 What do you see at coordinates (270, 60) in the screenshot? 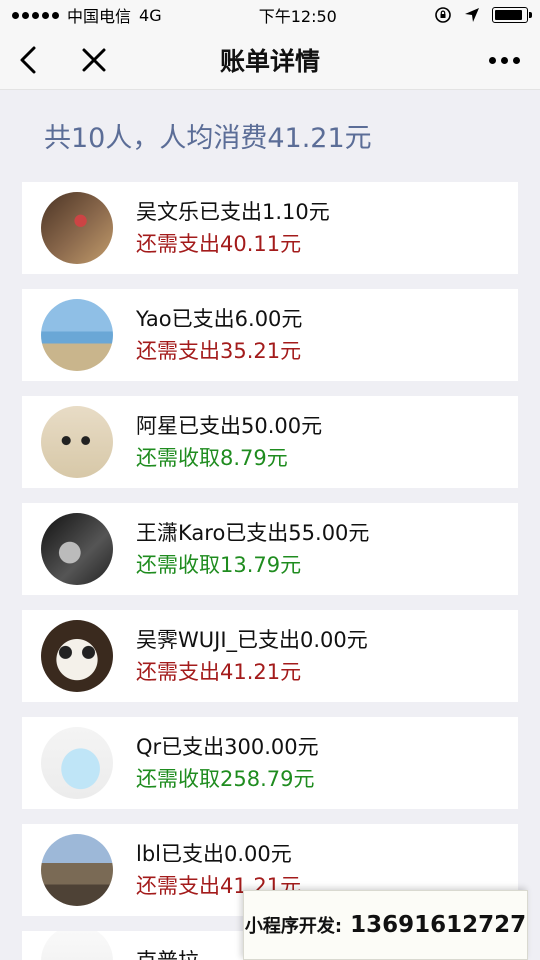
I see `nav-bar: 账单详情` at bounding box center [270, 60].